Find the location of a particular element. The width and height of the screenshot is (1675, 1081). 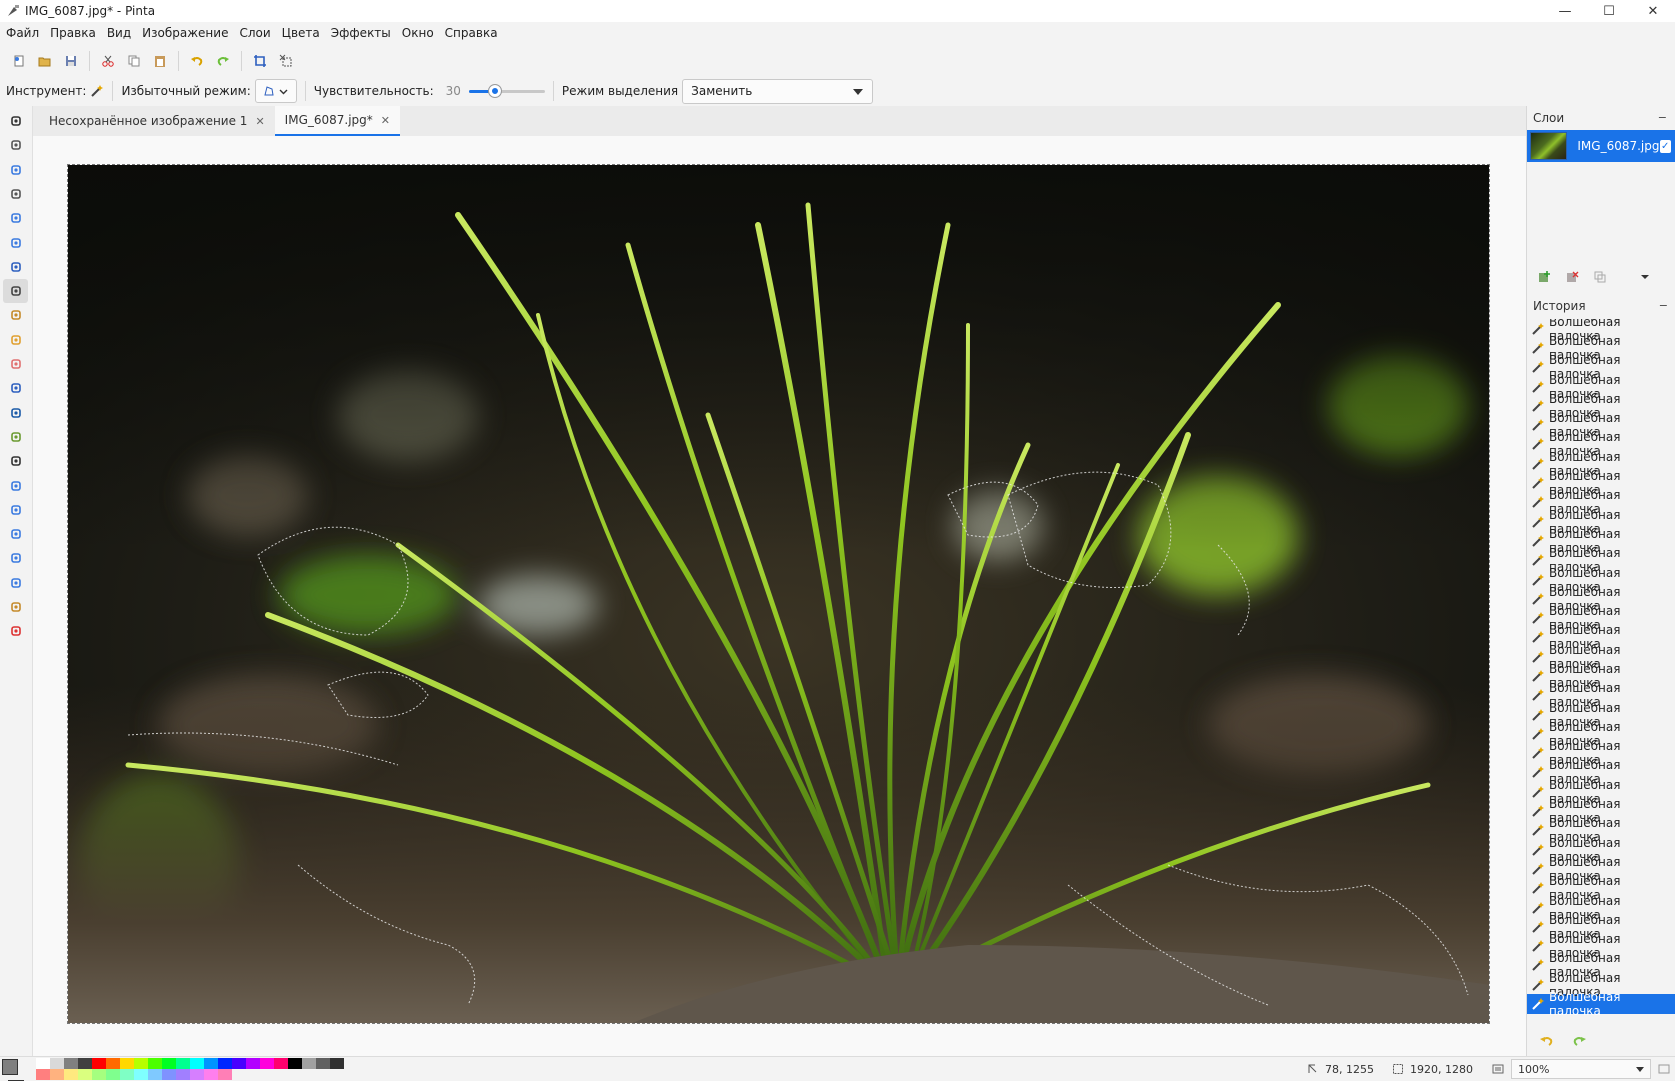

zoom-fit-icon is located at coordinates (1498, 1069).